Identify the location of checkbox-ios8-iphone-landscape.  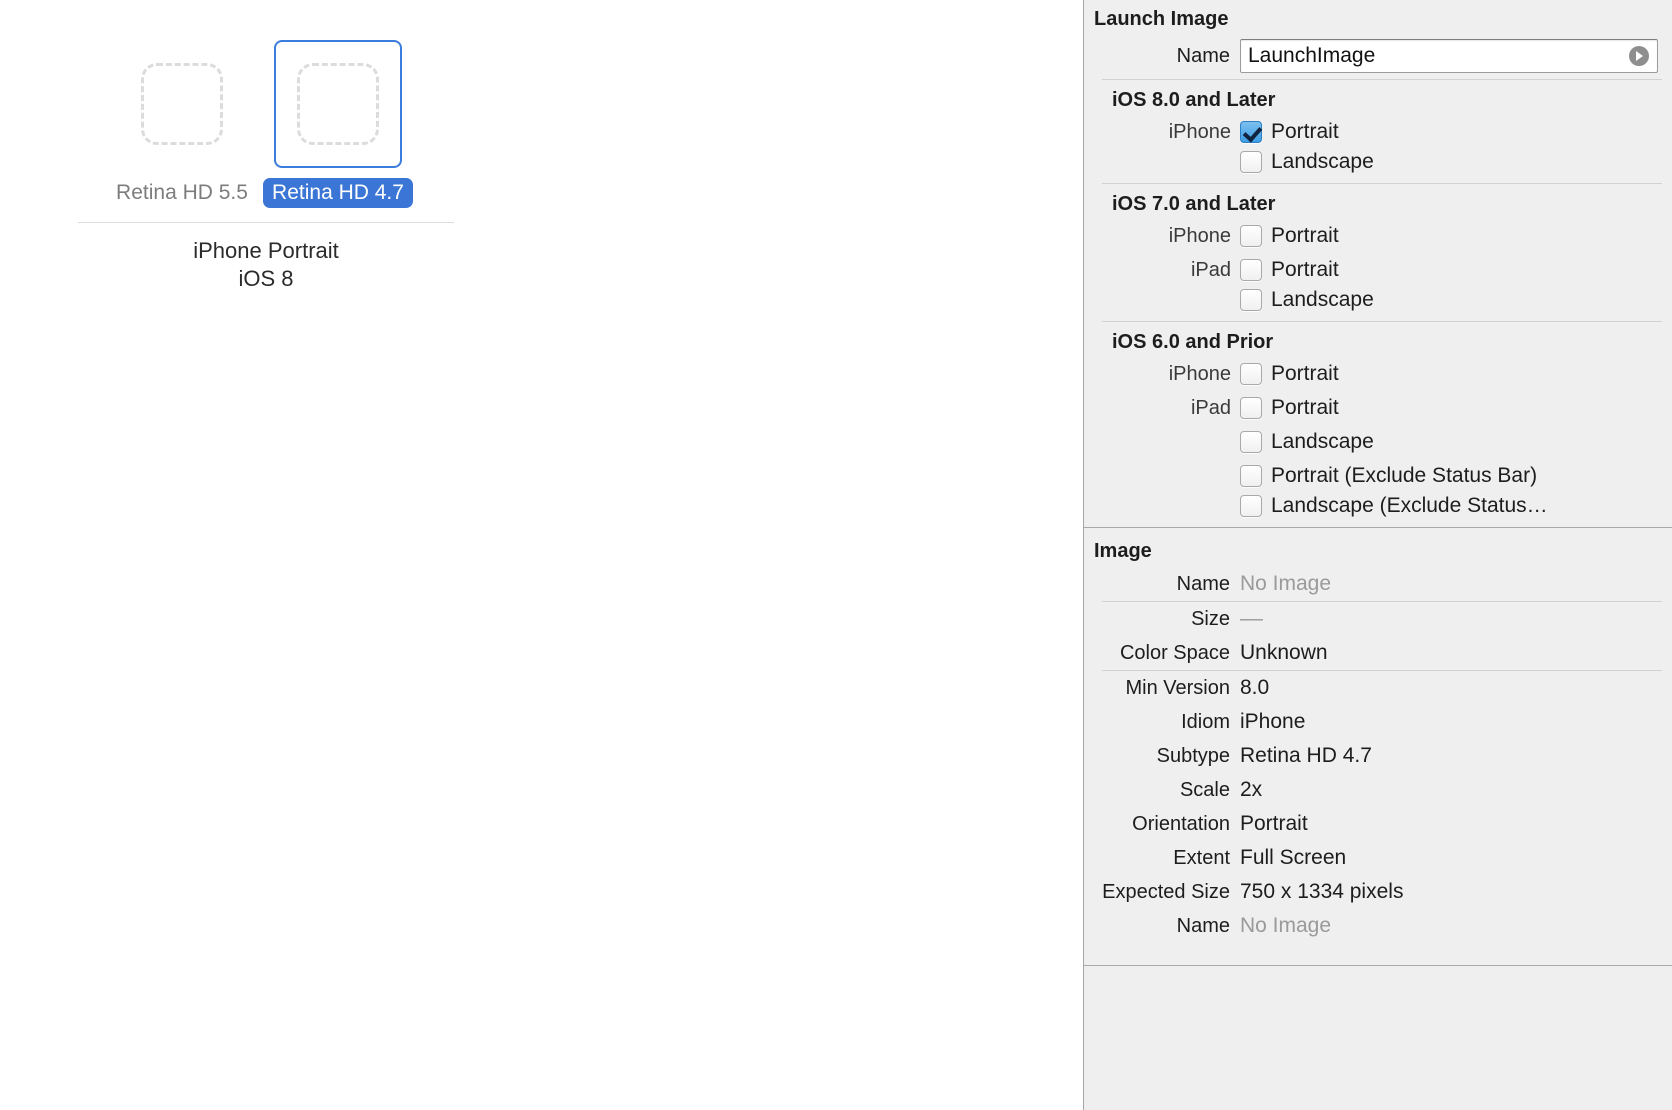
(1251, 162).